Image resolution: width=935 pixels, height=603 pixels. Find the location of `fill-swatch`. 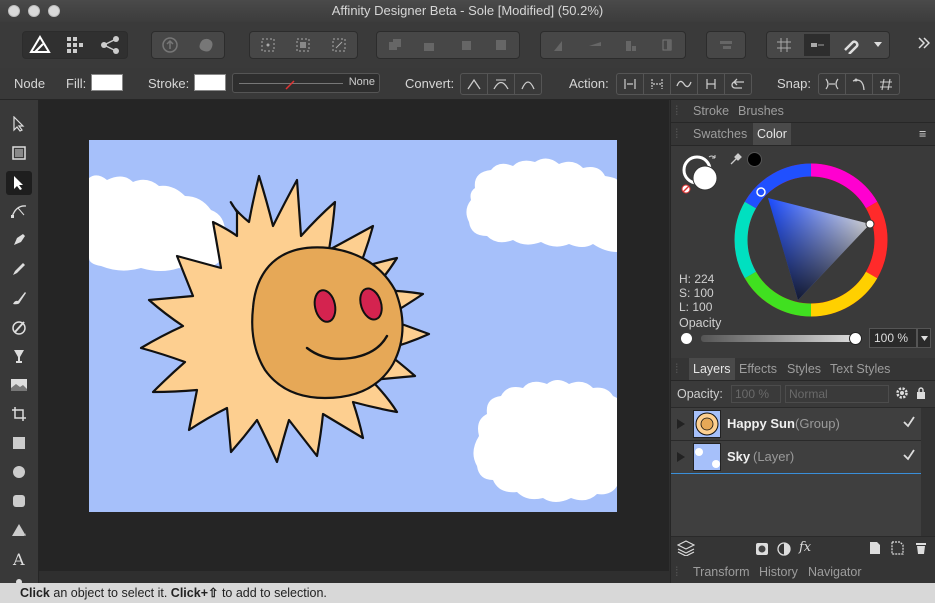

fill-swatch is located at coordinates (107, 82).